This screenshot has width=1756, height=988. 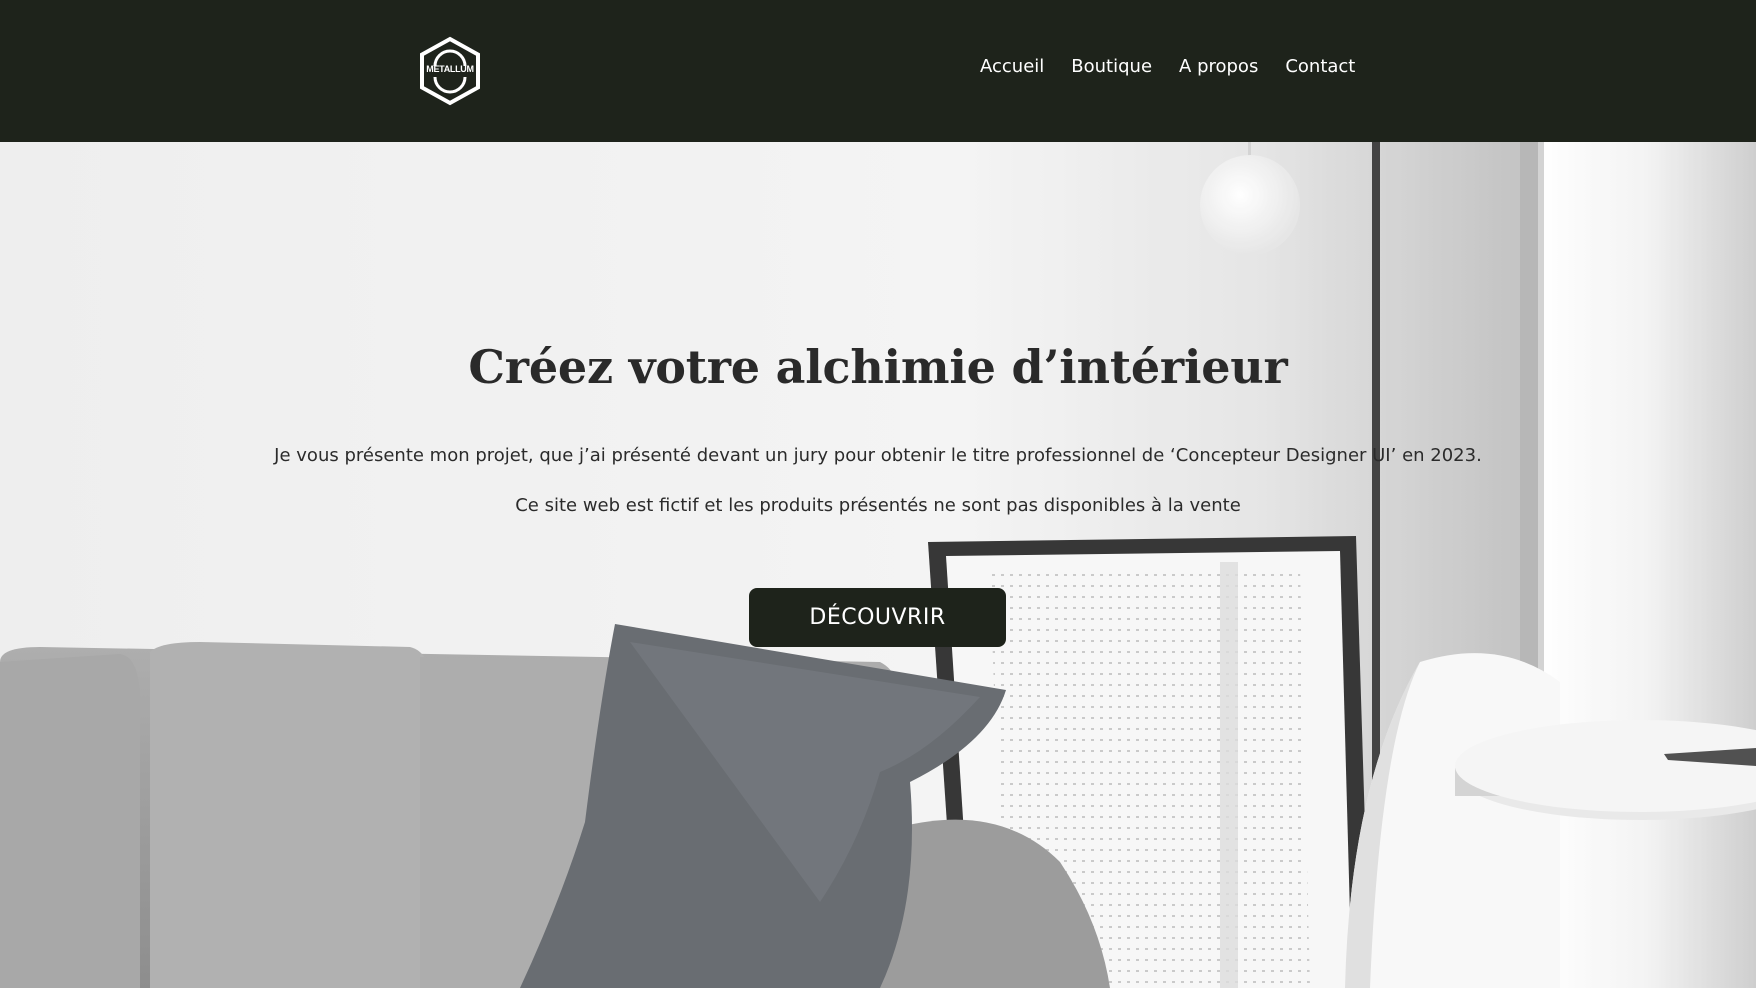 What do you see at coordinates (1111, 66) in the screenshot?
I see `nav-link-boutique: Boutique` at bounding box center [1111, 66].